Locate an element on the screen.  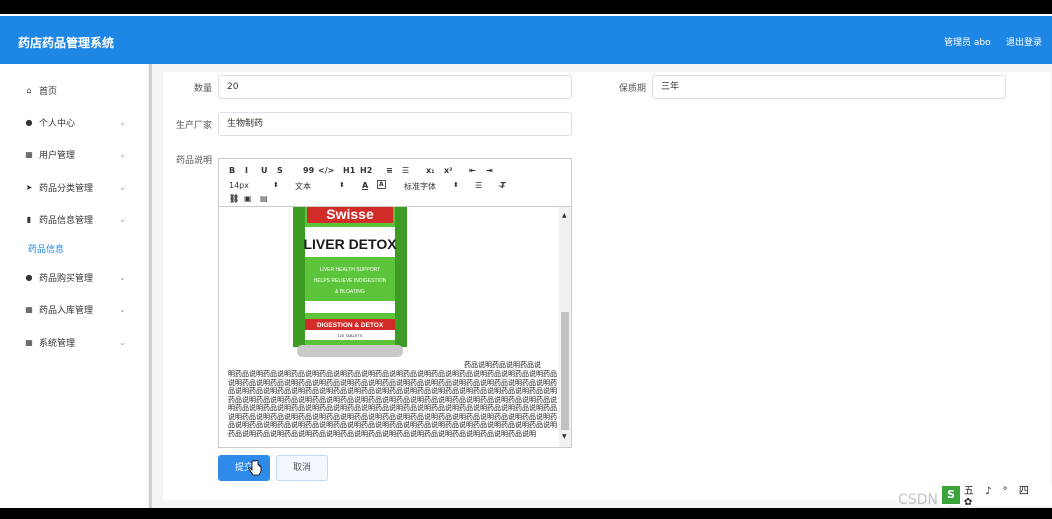
ime-toolbar: S 五 ♪ ° 四 ✿ is located at coordinates (996, 496).